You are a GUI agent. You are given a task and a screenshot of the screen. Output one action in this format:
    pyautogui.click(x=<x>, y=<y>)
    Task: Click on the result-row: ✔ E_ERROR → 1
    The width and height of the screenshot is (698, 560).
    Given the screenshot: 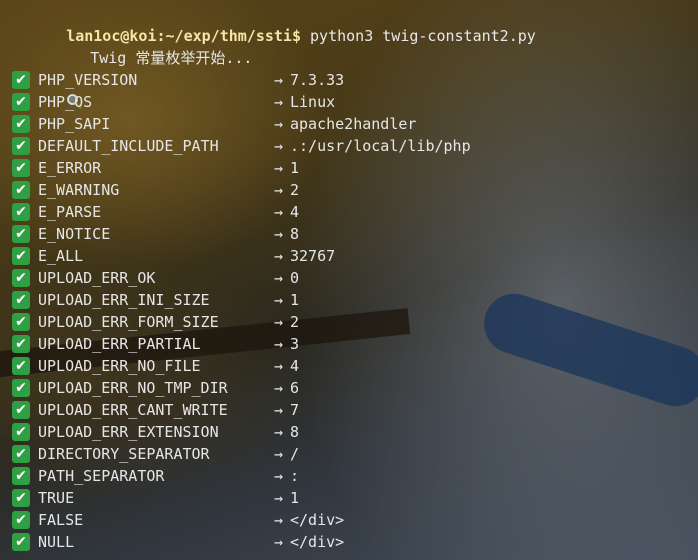 What is the action you would take?
    pyautogui.click(x=155, y=168)
    